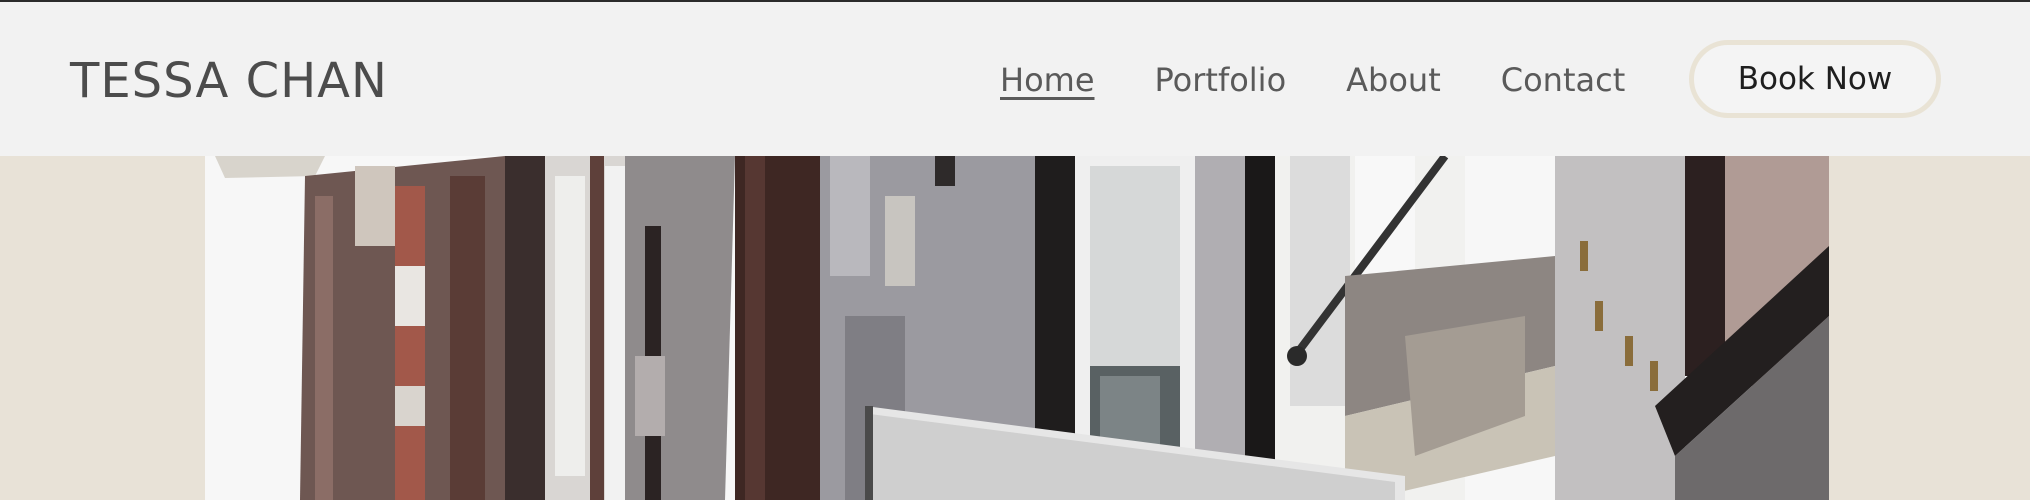 The image size is (2030, 500). Describe the element at coordinates (1563, 80) in the screenshot. I see `nav-link-contact: Contact` at that location.